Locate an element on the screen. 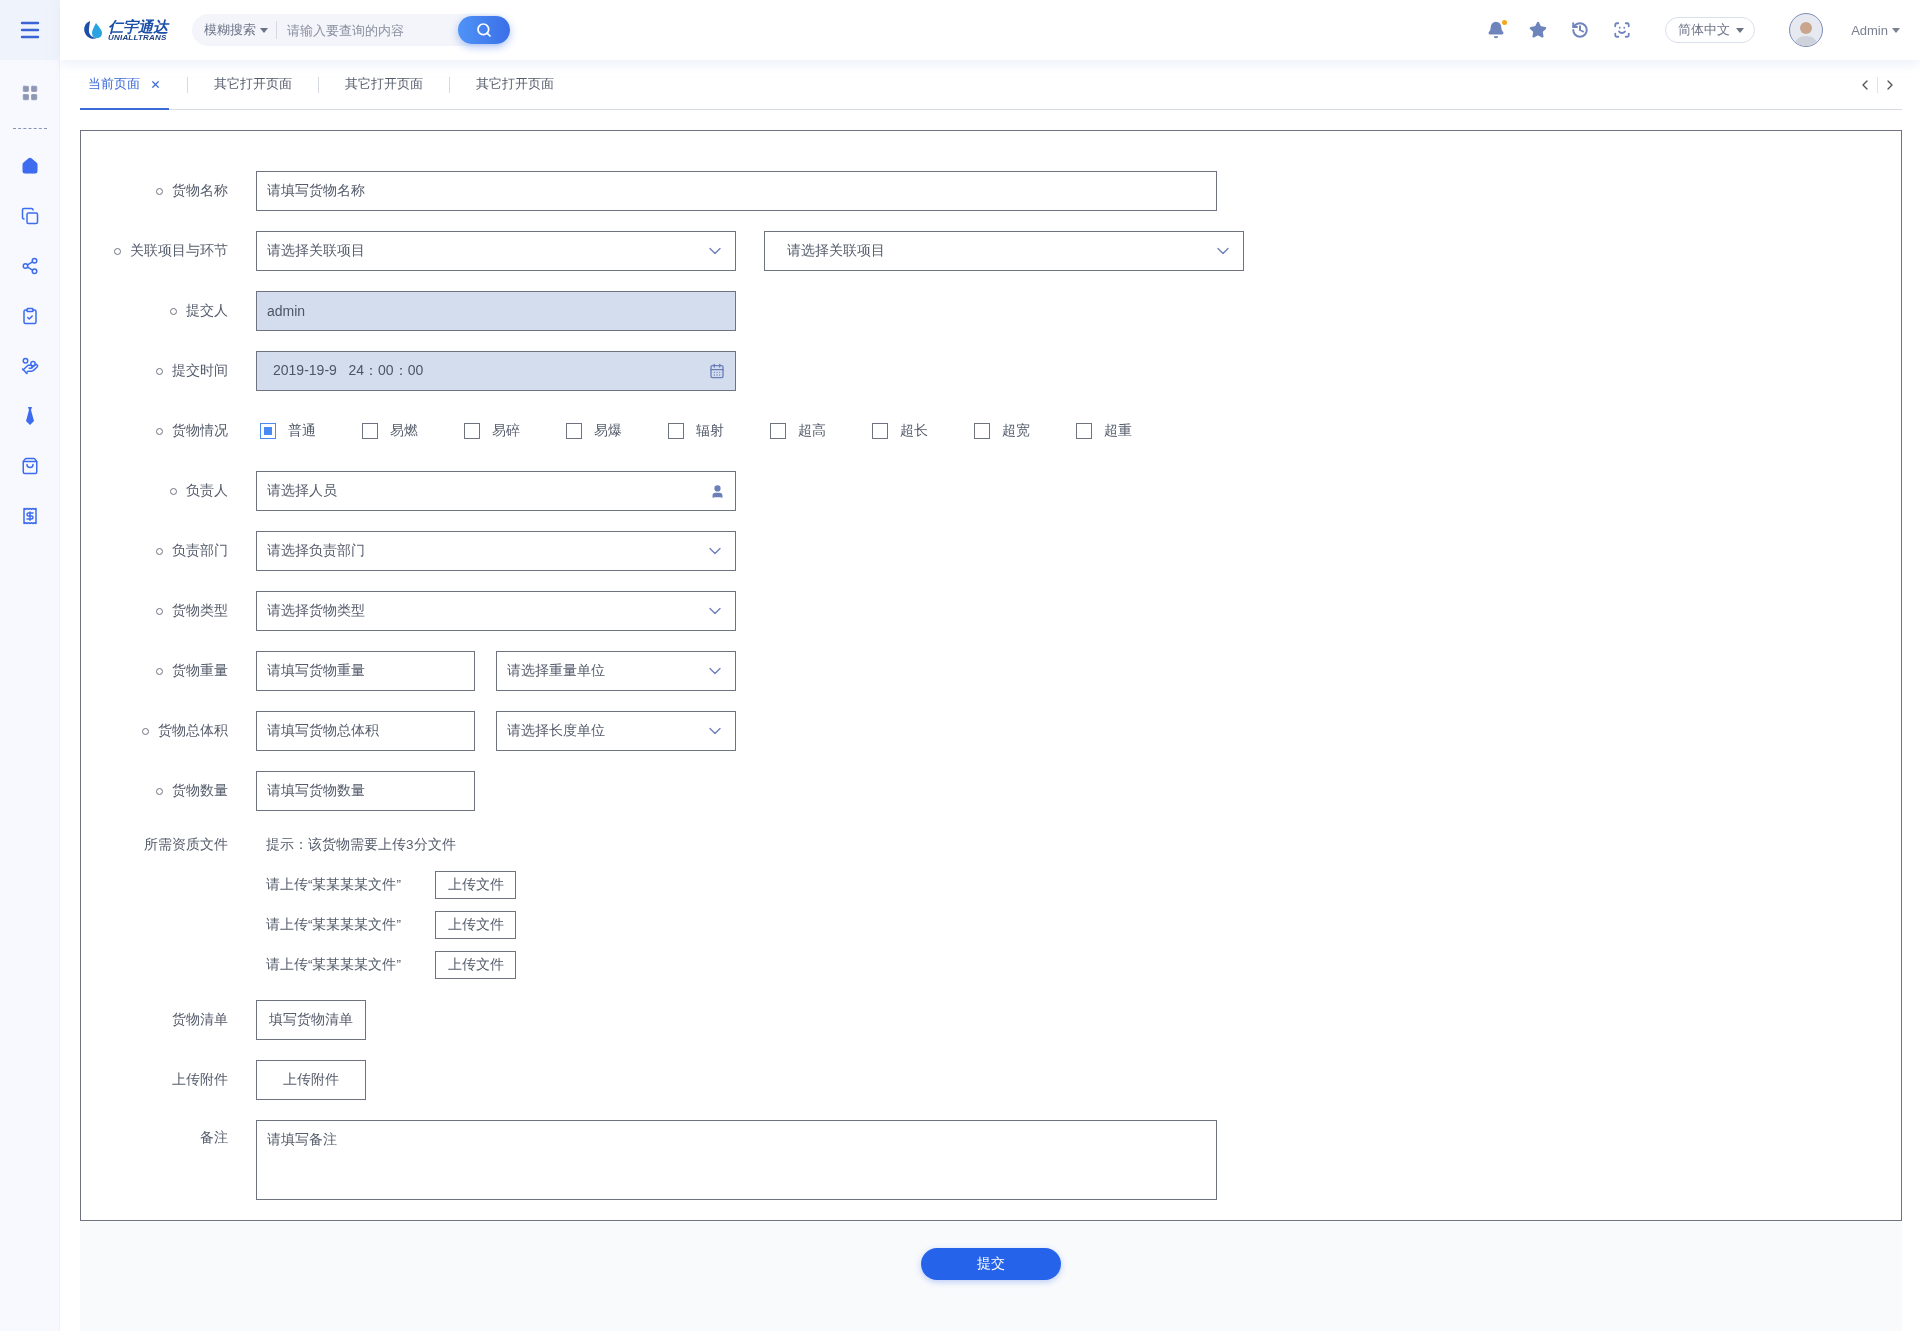  history-icon is located at coordinates (1580, 30).